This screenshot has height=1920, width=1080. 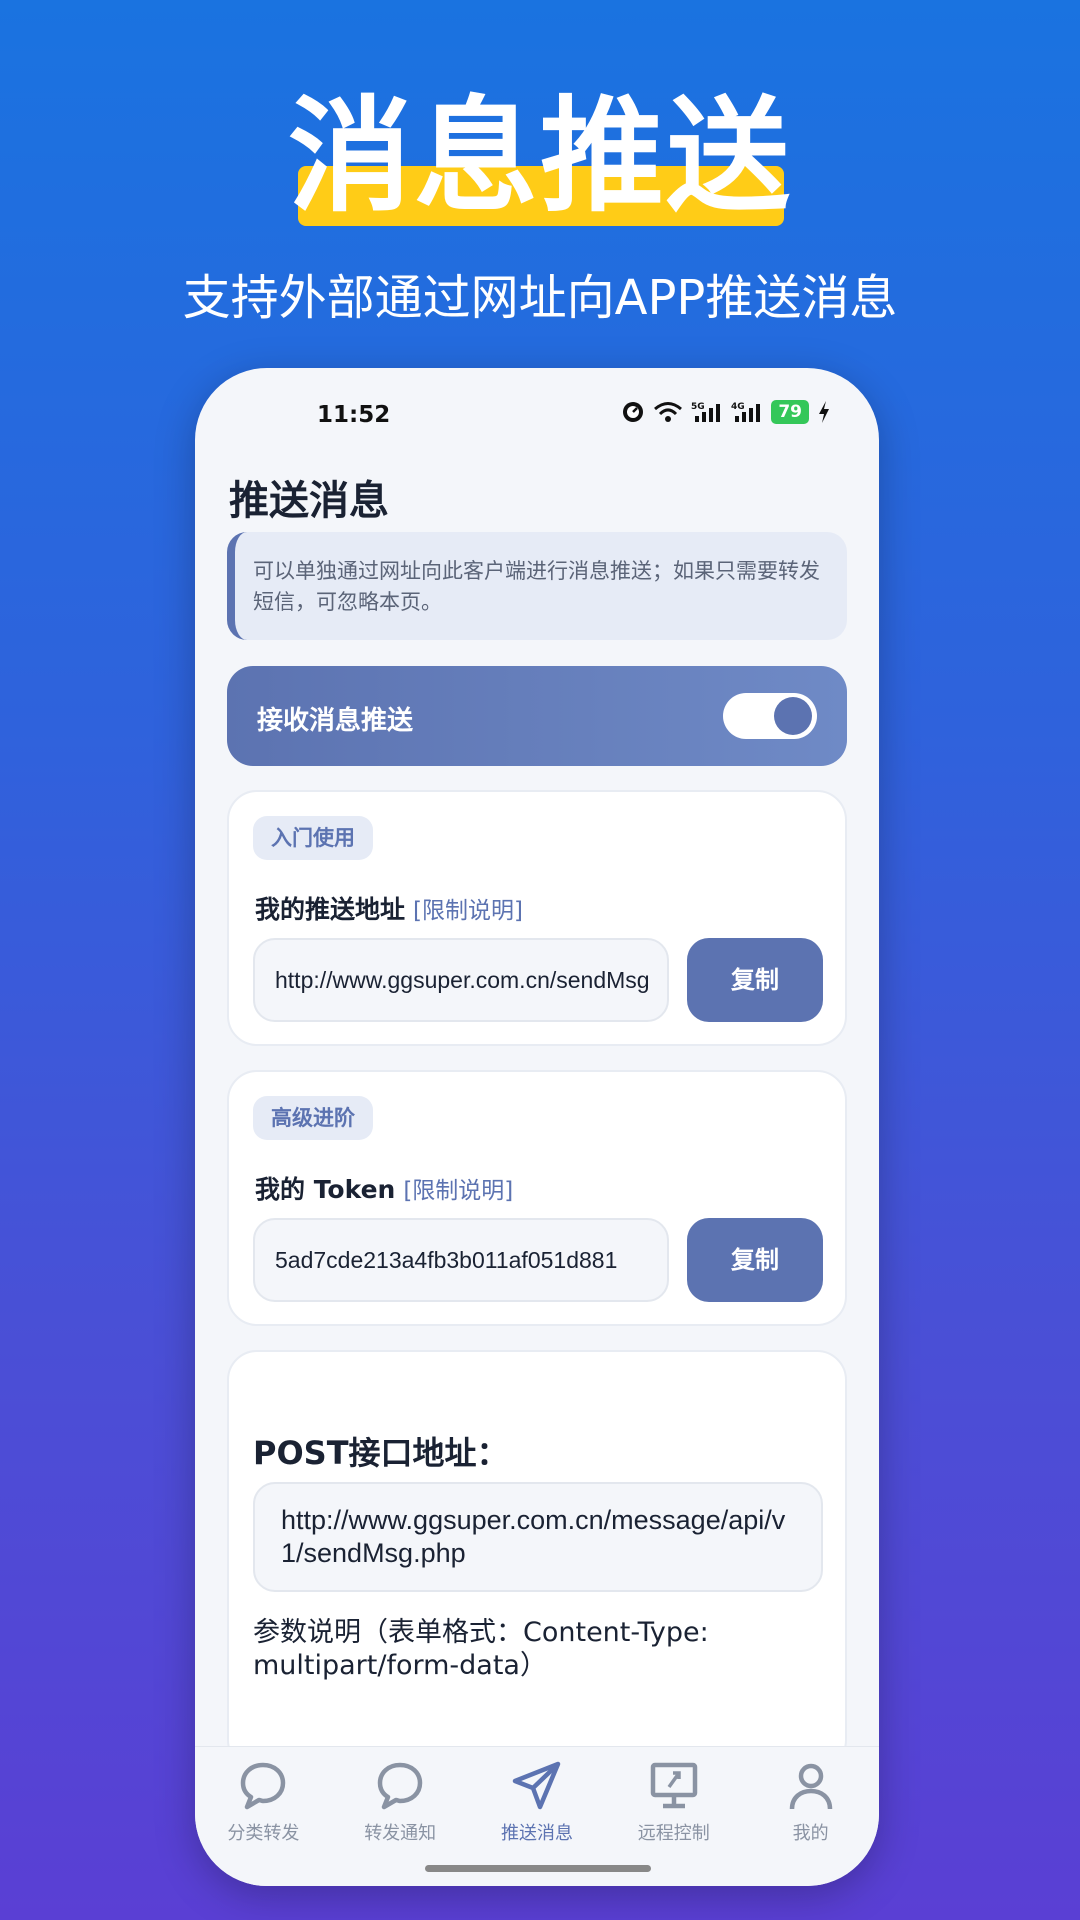 I want to click on status-time: 11:52, so click(x=354, y=415).